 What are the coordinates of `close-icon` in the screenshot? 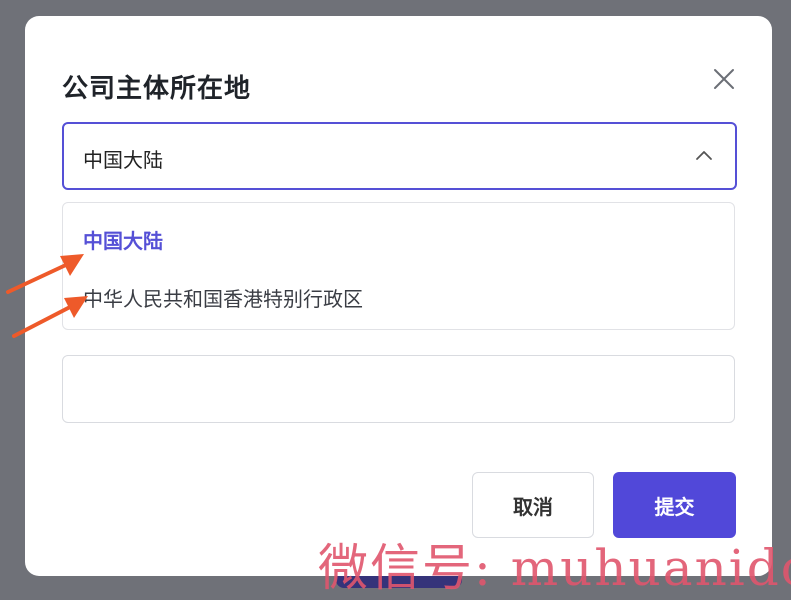 It's located at (724, 79).